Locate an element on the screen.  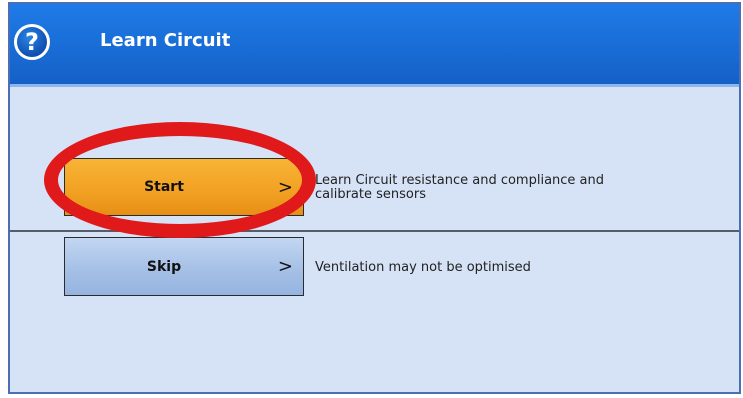
skip-description: Ventilation may not be optimised is located at coordinates (423, 267).